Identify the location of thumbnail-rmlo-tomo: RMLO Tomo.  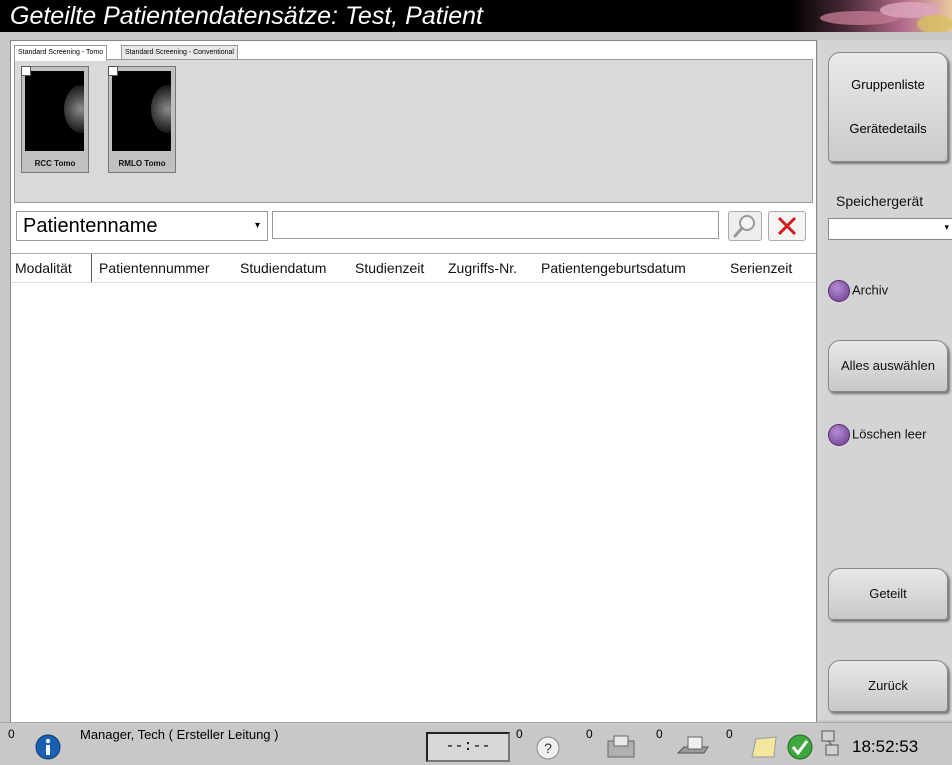
(142, 119).